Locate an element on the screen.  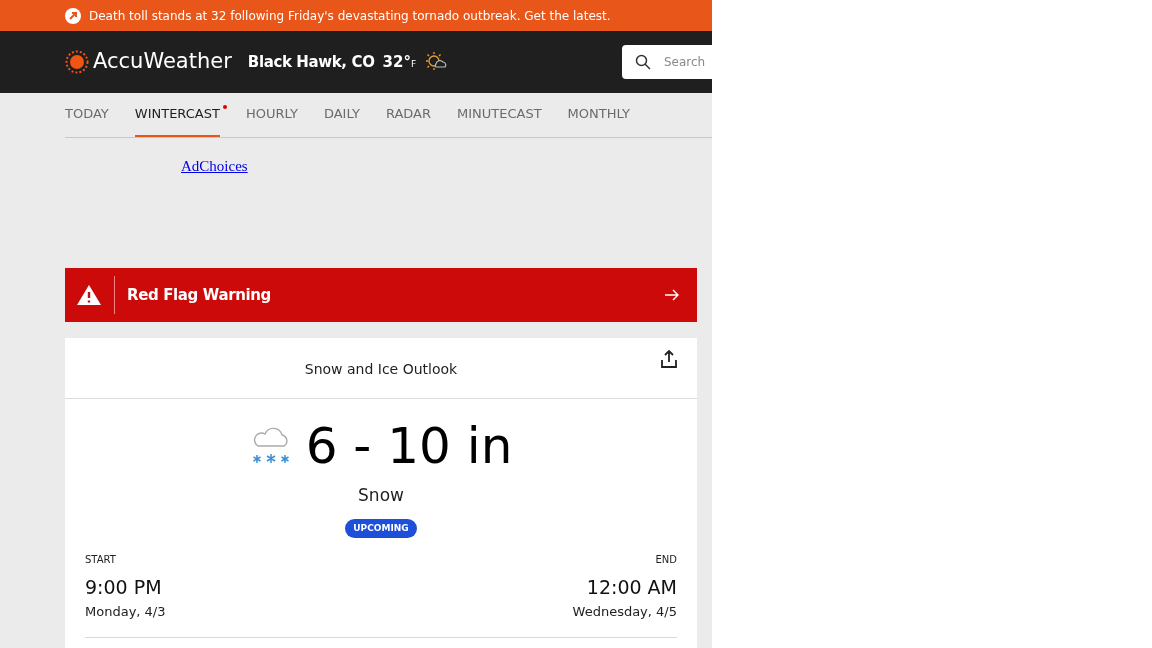
start-time: 9:00 PM is located at coordinates (124, 587).